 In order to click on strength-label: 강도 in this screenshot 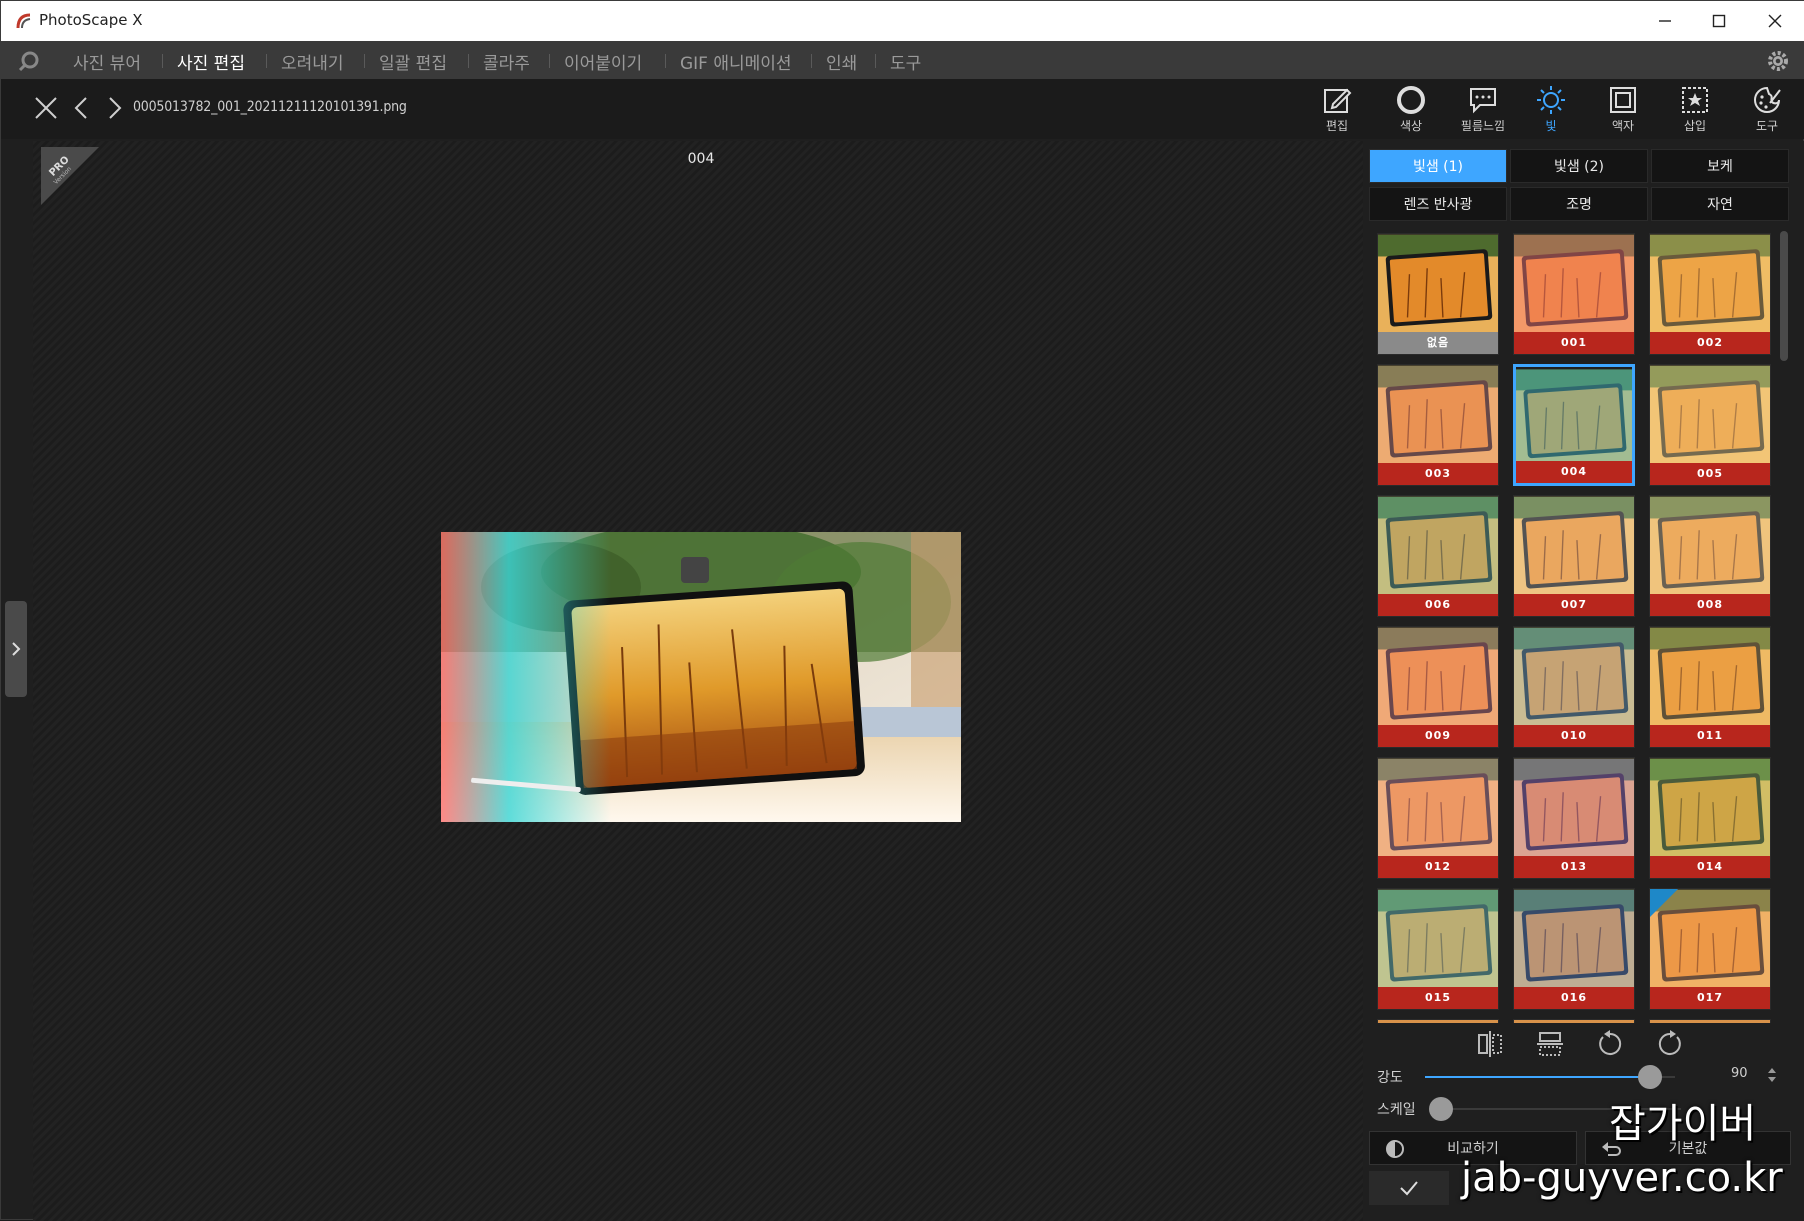, I will do `click(1390, 1078)`.